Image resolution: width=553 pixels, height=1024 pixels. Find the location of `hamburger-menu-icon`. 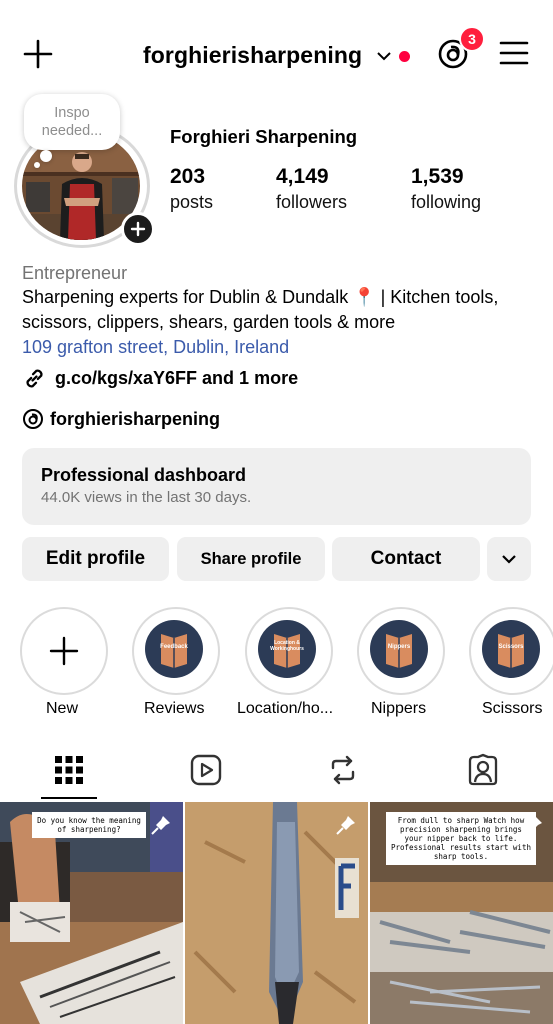

hamburger-menu-icon is located at coordinates (514, 53).